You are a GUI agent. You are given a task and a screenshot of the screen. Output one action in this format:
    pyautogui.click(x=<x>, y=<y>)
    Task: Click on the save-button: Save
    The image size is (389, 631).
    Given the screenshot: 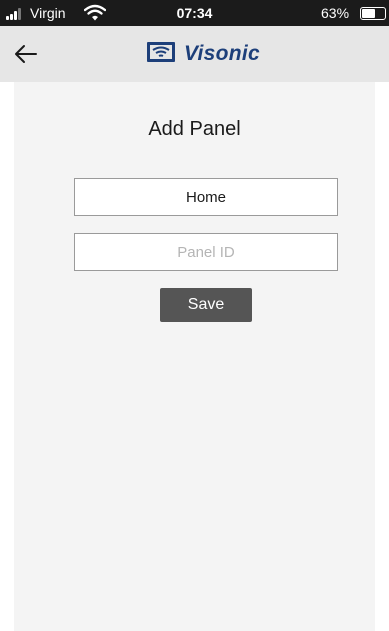 What is the action you would take?
    pyautogui.click(x=206, y=305)
    